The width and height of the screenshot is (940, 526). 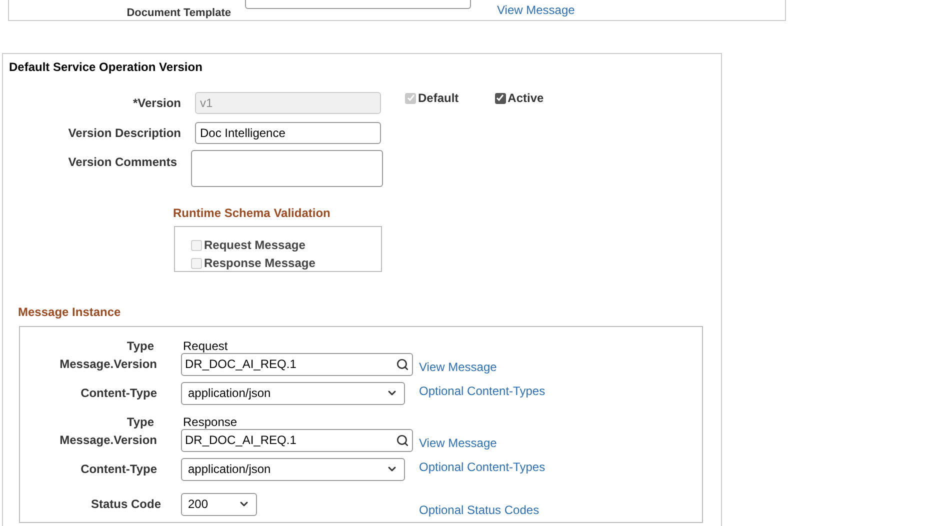 I want to click on checkbox, so click(x=500, y=98).